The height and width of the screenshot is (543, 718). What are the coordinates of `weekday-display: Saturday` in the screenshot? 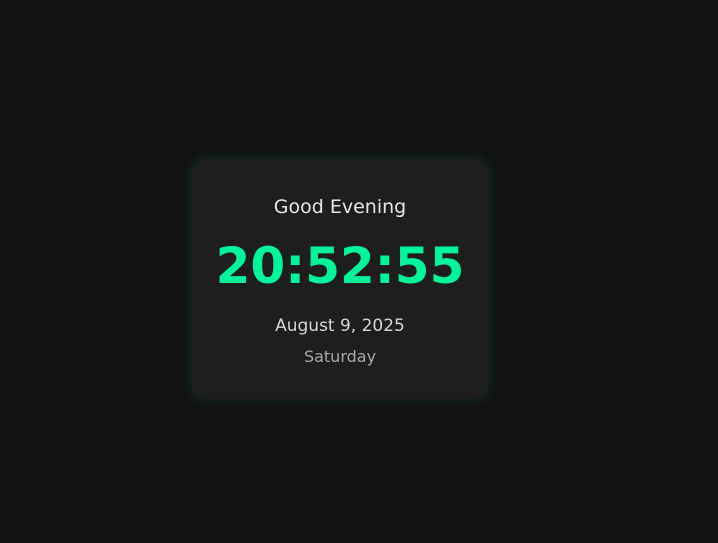 It's located at (340, 356).